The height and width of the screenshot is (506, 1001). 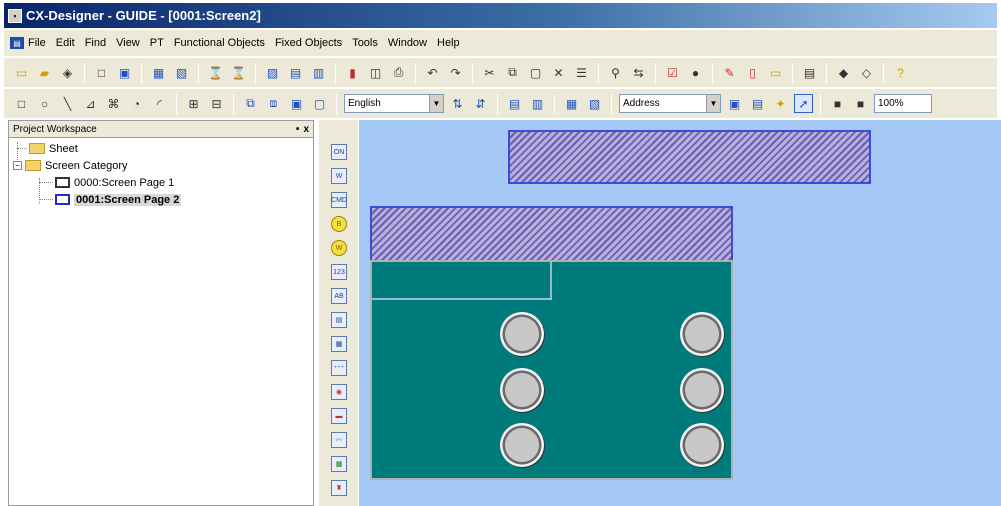 I want to click on align-left-icon: ⊞, so click(x=193, y=103).